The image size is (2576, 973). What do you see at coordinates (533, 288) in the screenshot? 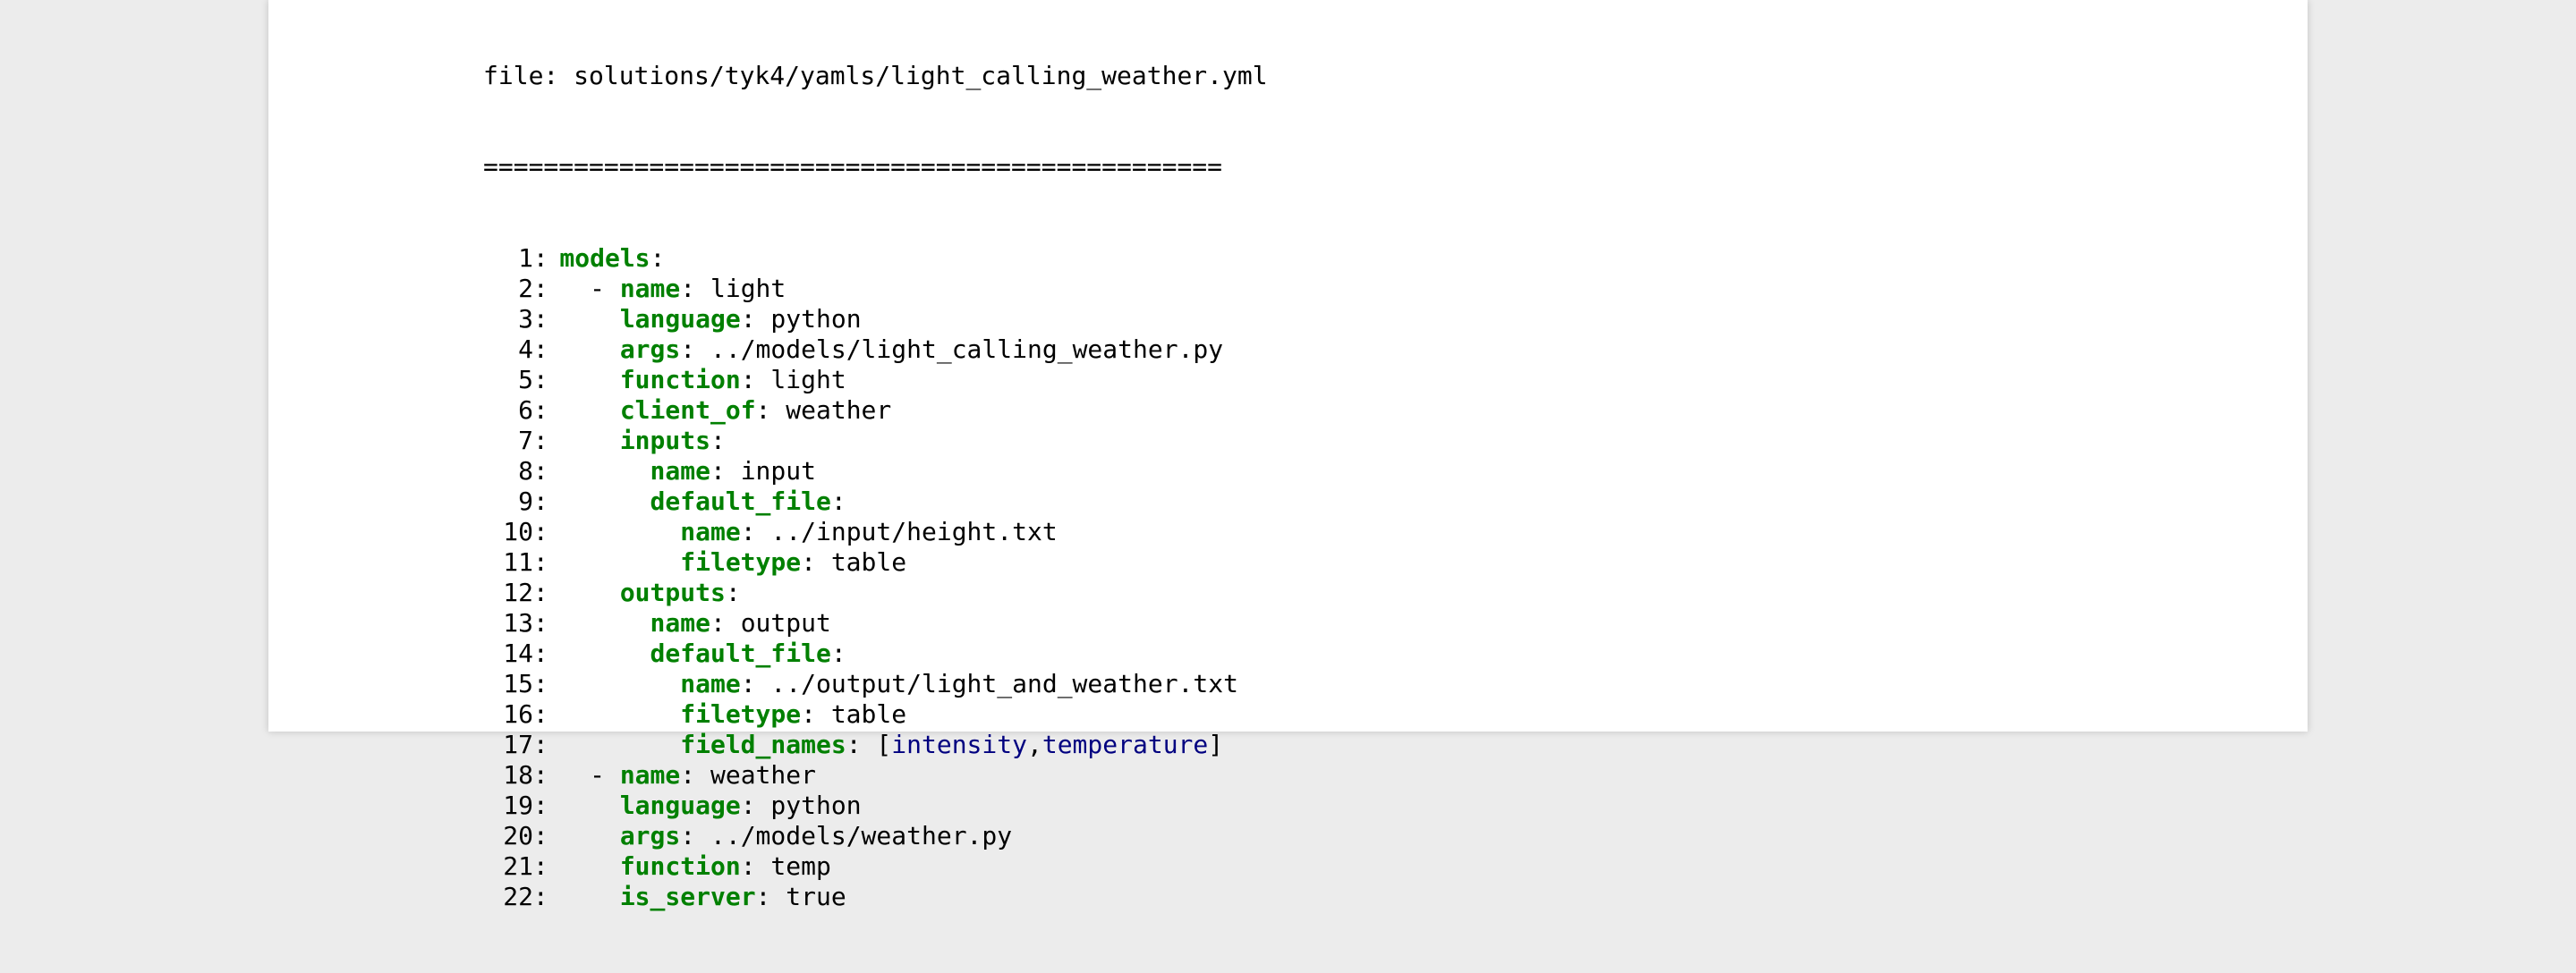
I see `line-number: 2:` at bounding box center [533, 288].